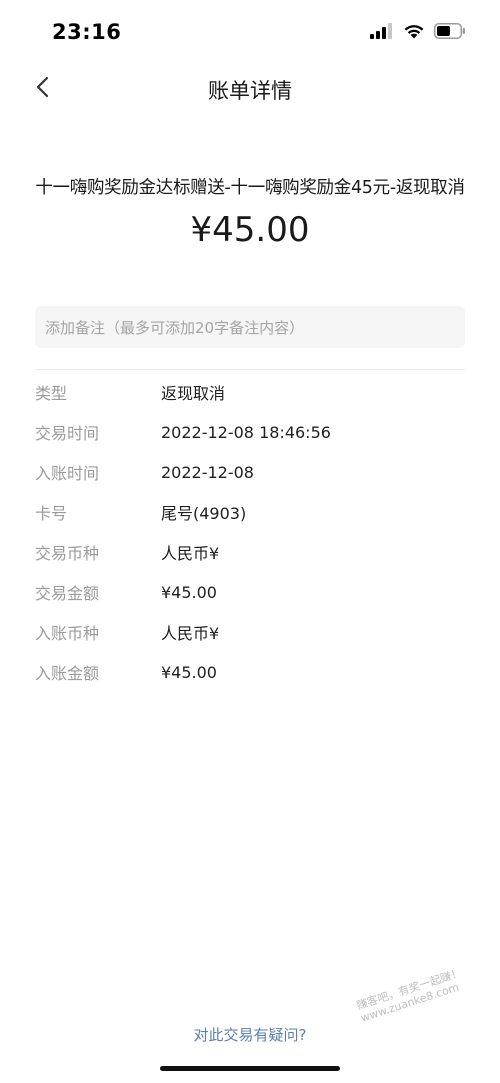  I want to click on detail-label: 交易金额, so click(67, 593).